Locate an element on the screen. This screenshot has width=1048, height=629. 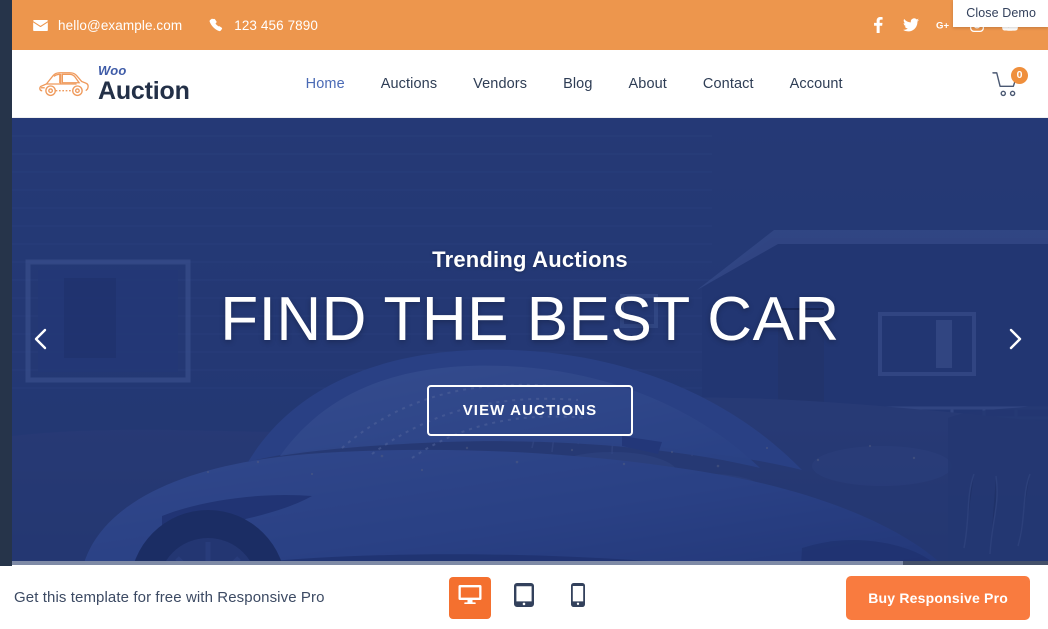
site-logo: Woo Auction is located at coordinates (114, 84).